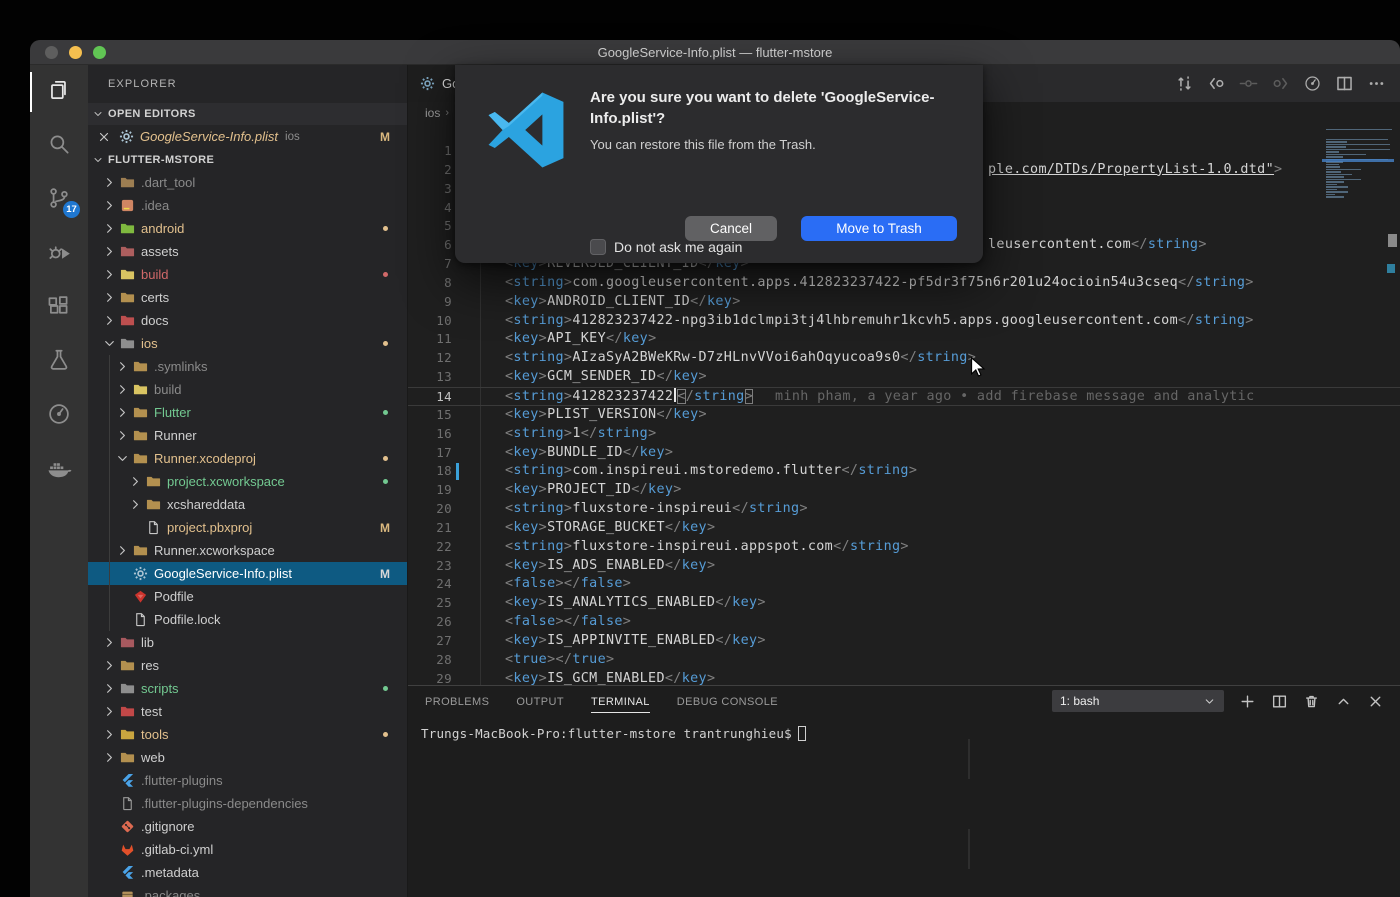  Describe the element at coordinates (247, 734) in the screenshot. I see `tree-item-tools: tools` at that location.